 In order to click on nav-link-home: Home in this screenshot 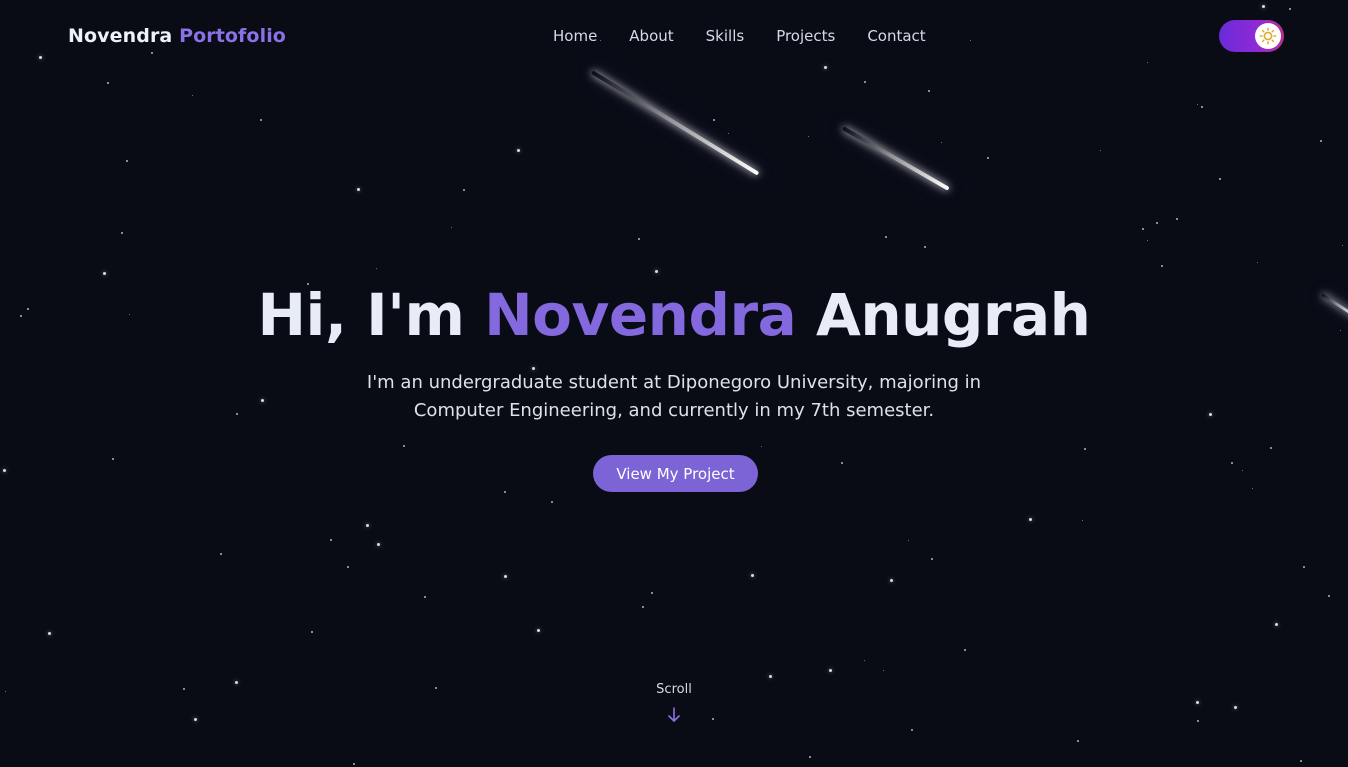, I will do `click(575, 36)`.